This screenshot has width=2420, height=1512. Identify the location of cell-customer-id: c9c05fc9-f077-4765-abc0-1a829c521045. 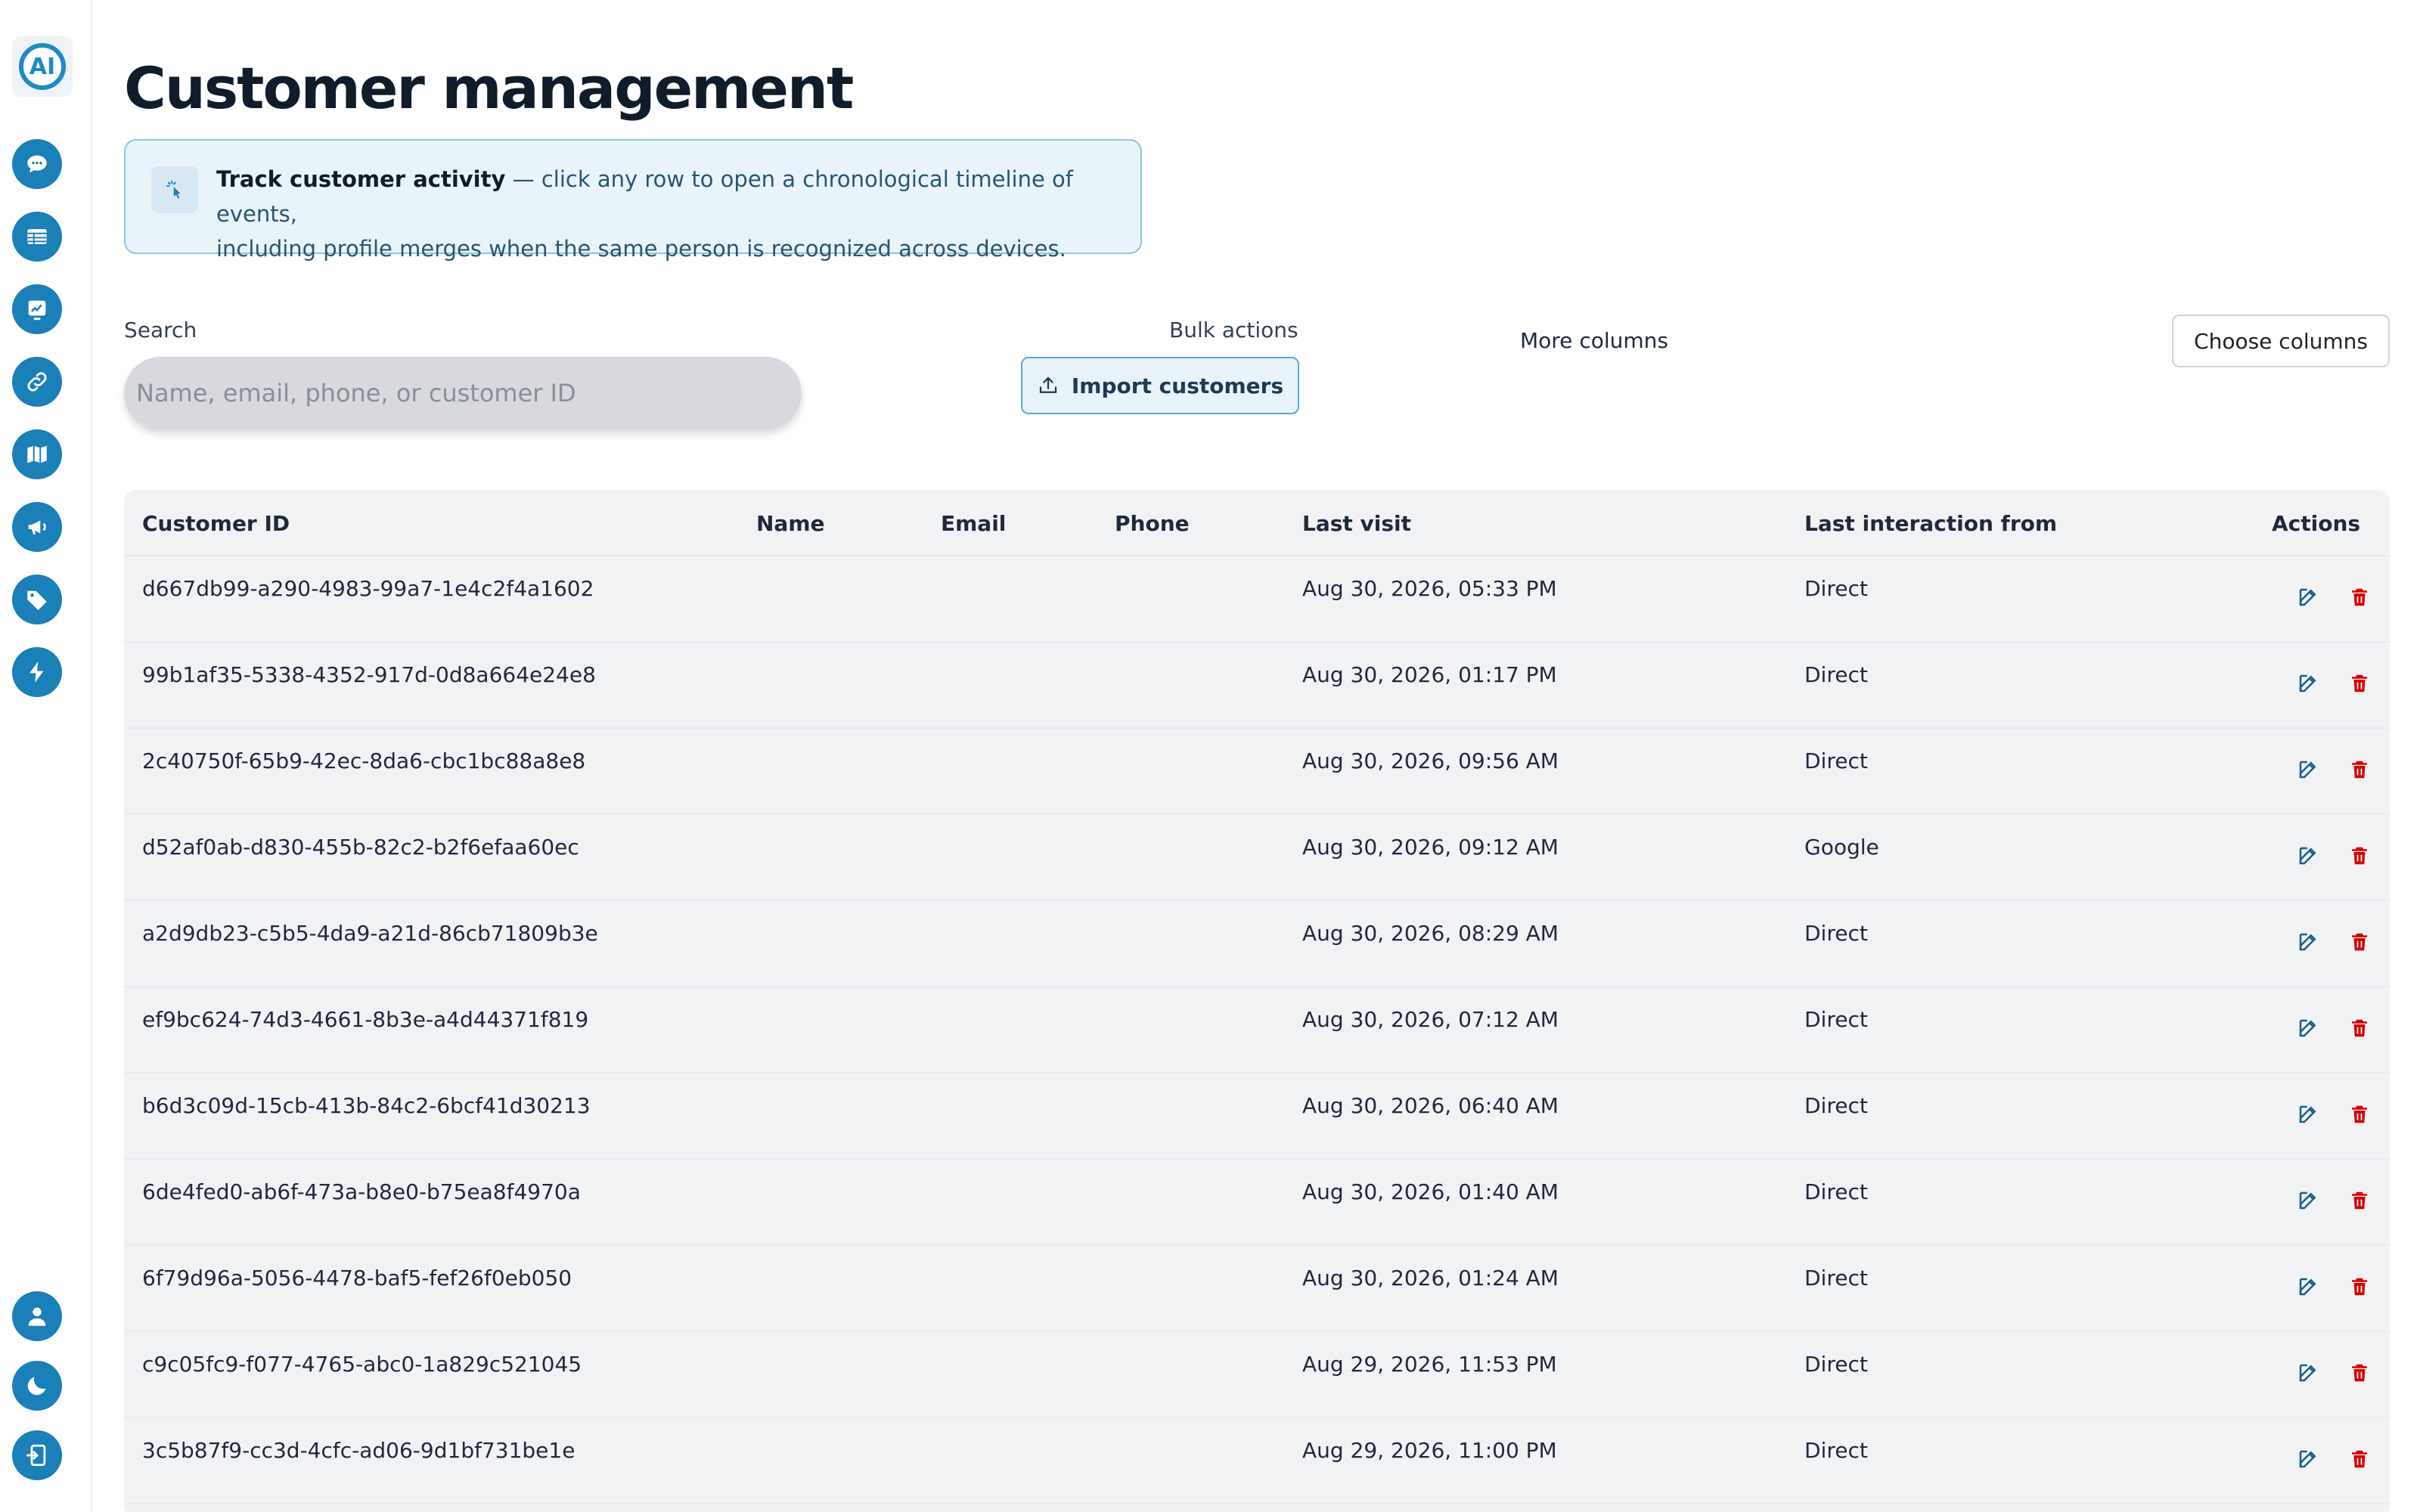
(362, 1364).